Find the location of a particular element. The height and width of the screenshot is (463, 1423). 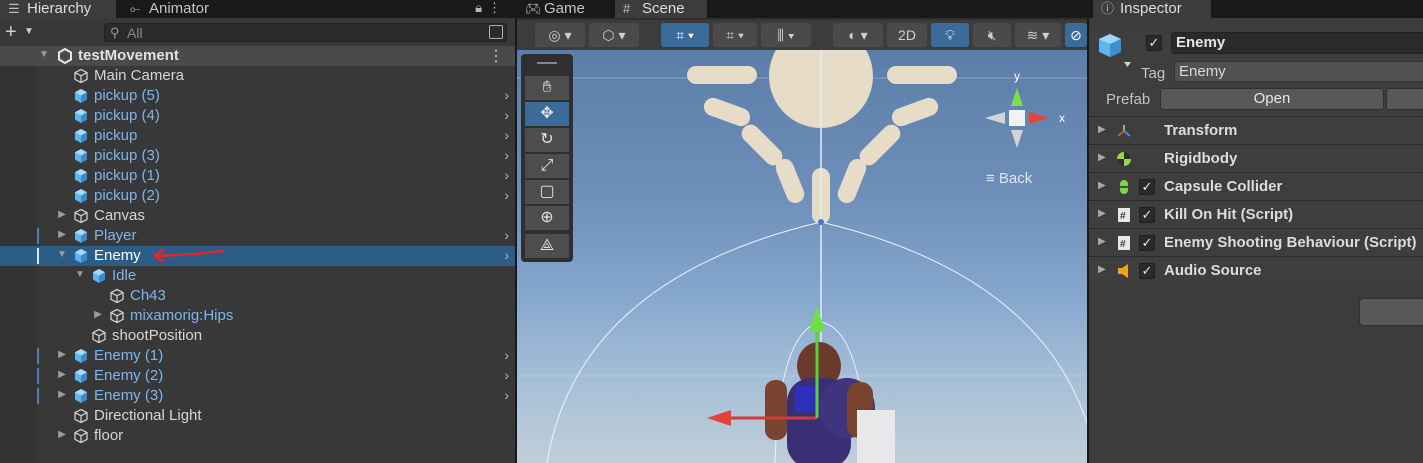

mode-2d-button: 2D is located at coordinates (907, 35).